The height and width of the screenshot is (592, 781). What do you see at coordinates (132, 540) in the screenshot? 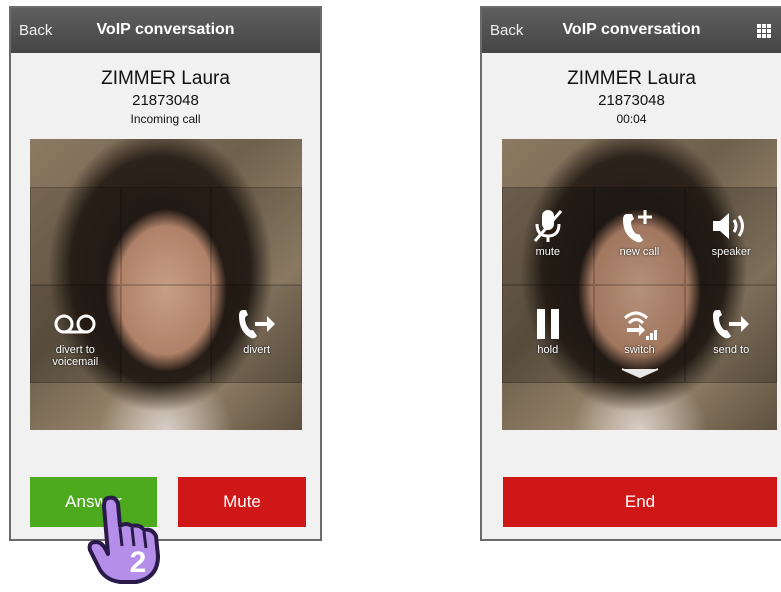
I see `tap-hand-icon: 2` at bounding box center [132, 540].